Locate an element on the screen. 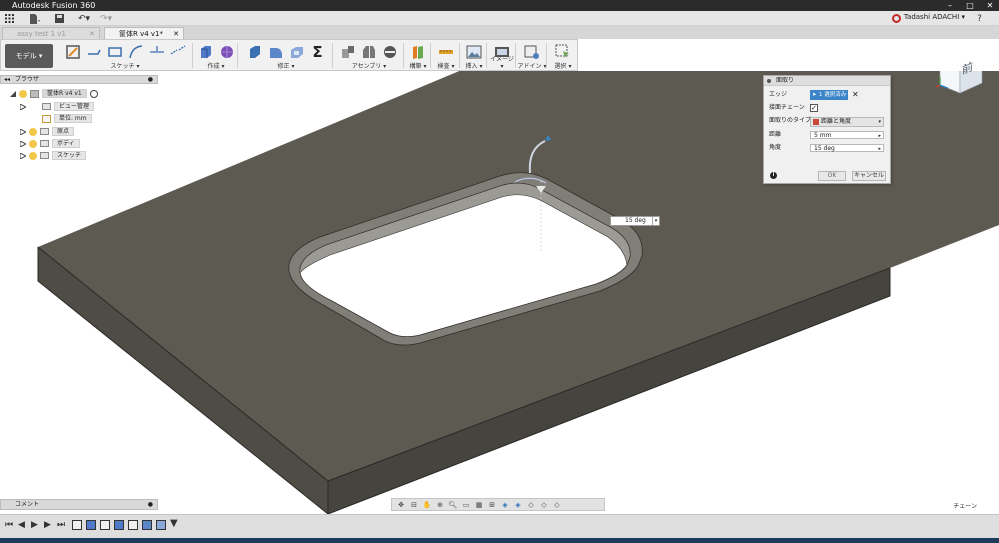  zoom-window-icon: ⊕ is located at coordinates (440, 504).